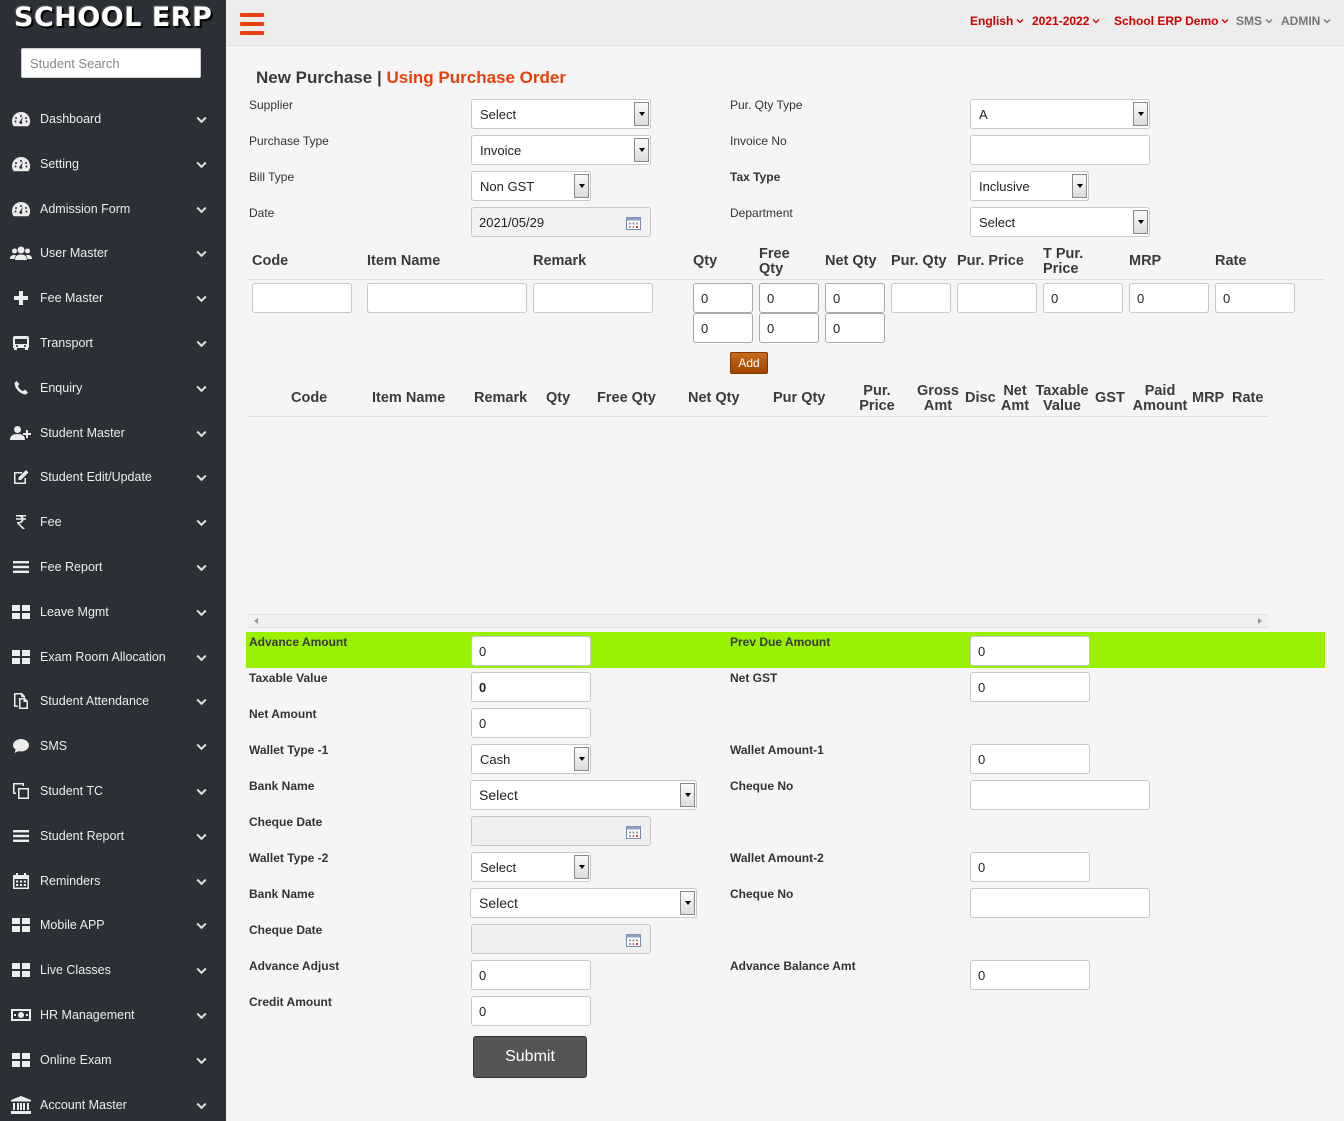 The width and height of the screenshot is (1344, 1121). What do you see at coordinates (113, 881) in the screenshot?
I see `sidebar-item-reminders: Reminders` at bounding box center [113, 881].